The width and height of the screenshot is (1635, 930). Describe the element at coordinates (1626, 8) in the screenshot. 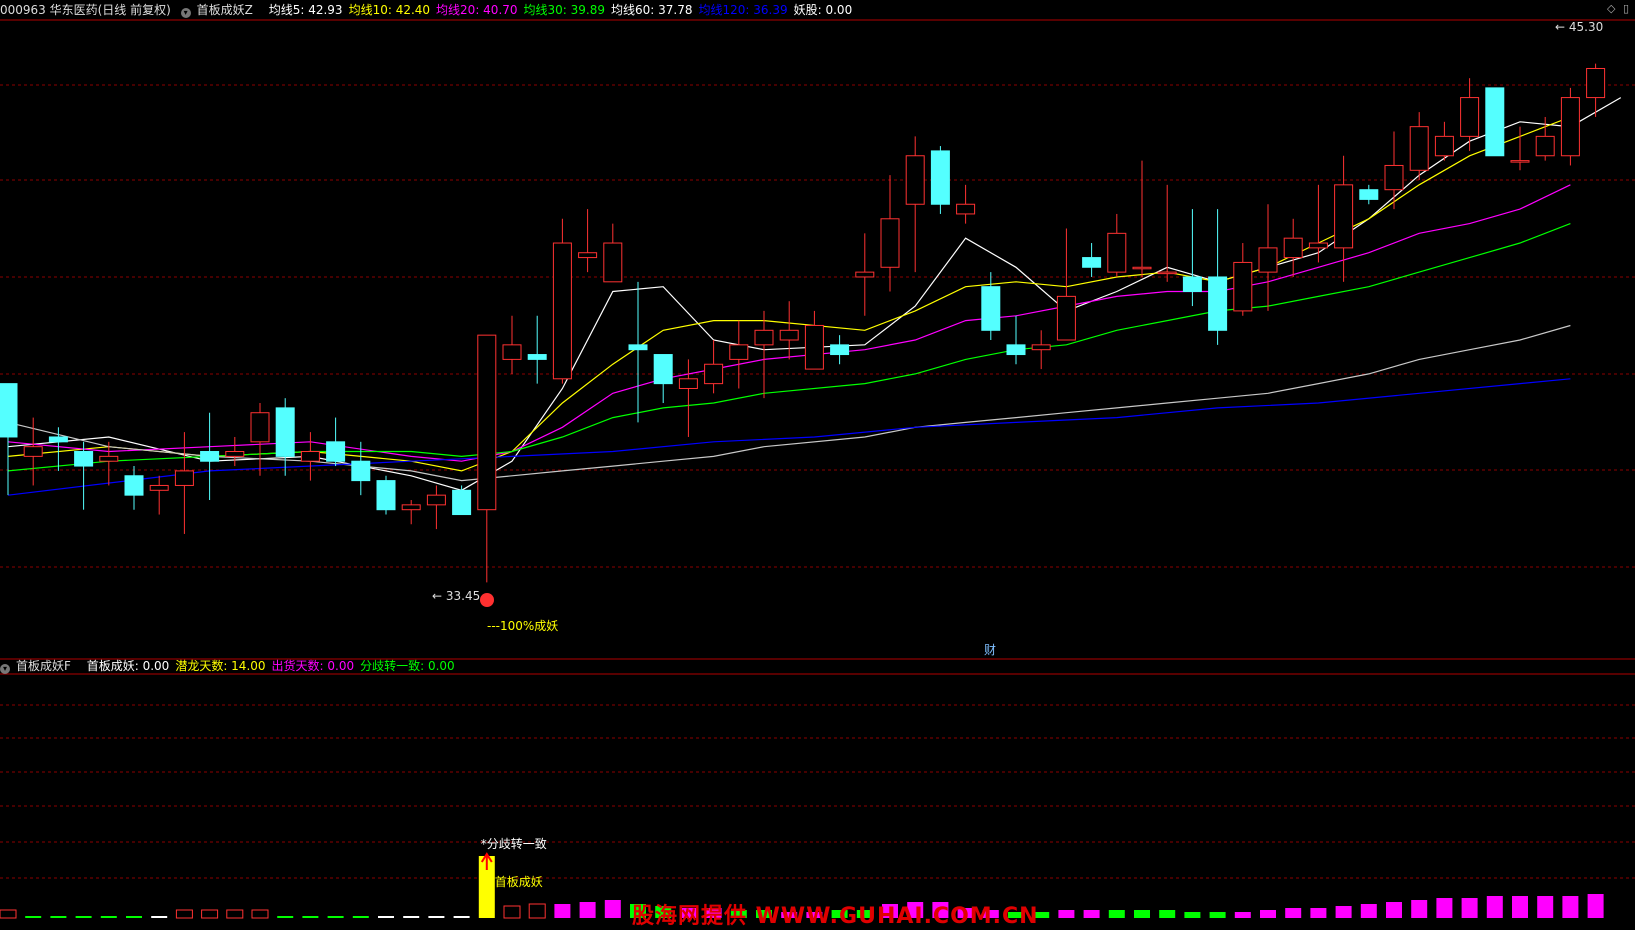

I see `window-icon: ▯` at that location.